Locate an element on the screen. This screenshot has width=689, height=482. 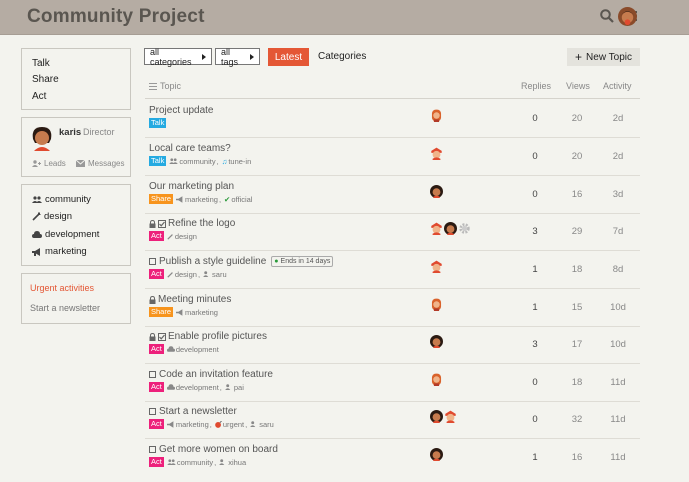
tag-official: ✔ official is located at coordinates (238, 199).